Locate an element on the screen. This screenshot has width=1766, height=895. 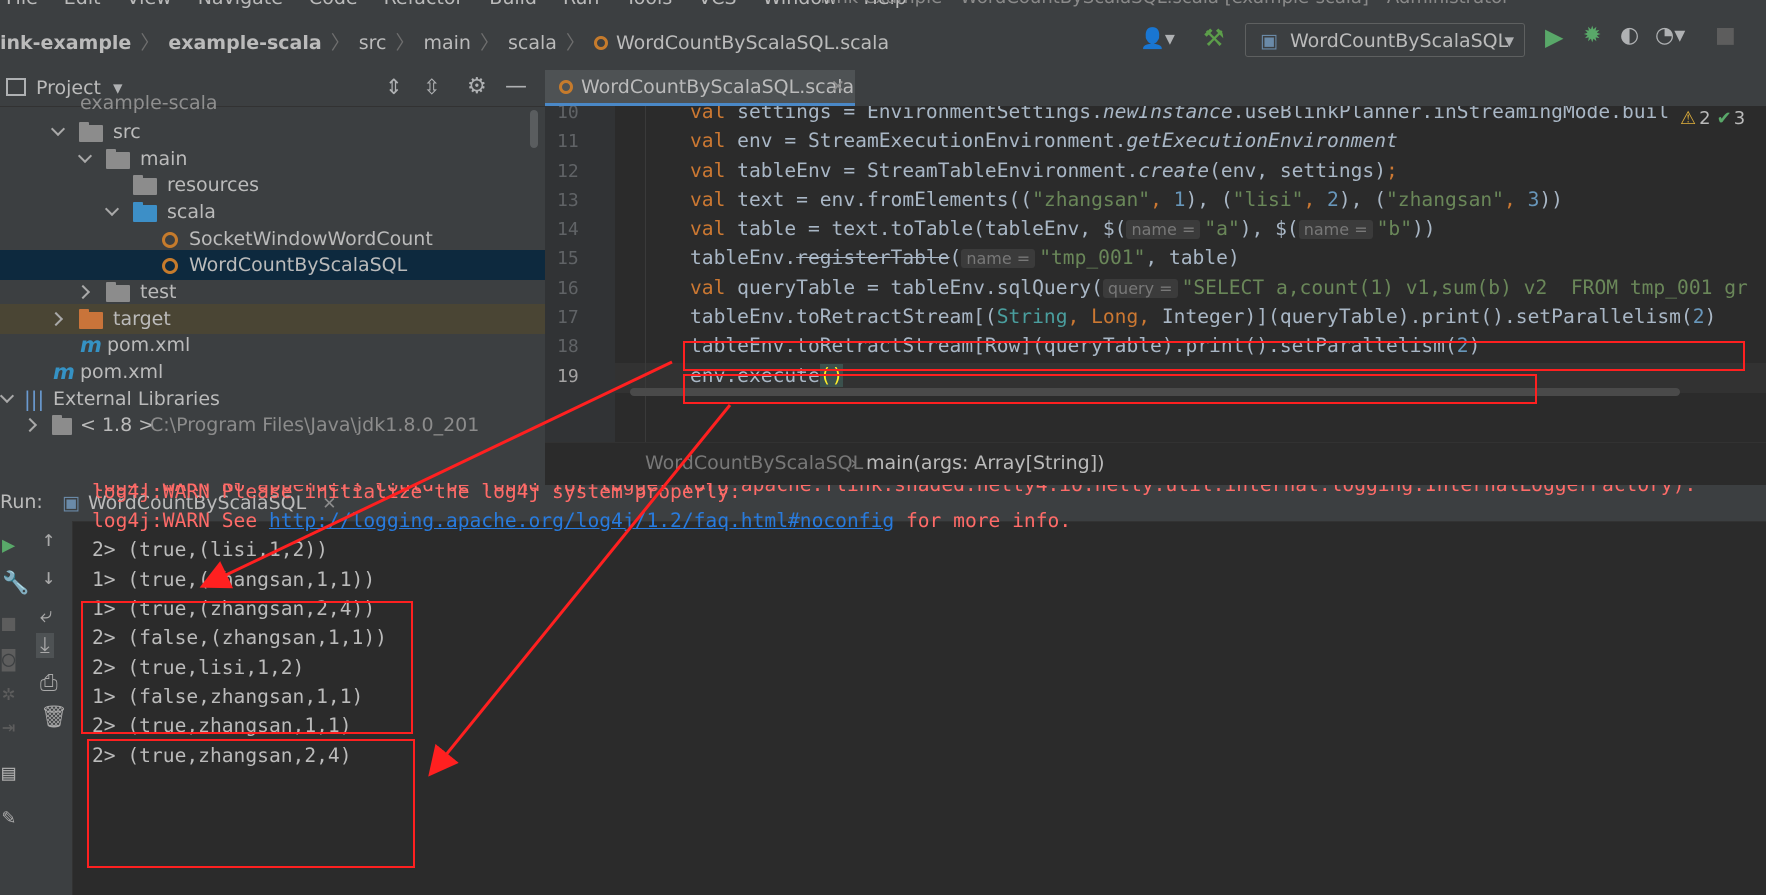
tree-item-pom-root: m pom.xml is located at coordinates (272, 372).